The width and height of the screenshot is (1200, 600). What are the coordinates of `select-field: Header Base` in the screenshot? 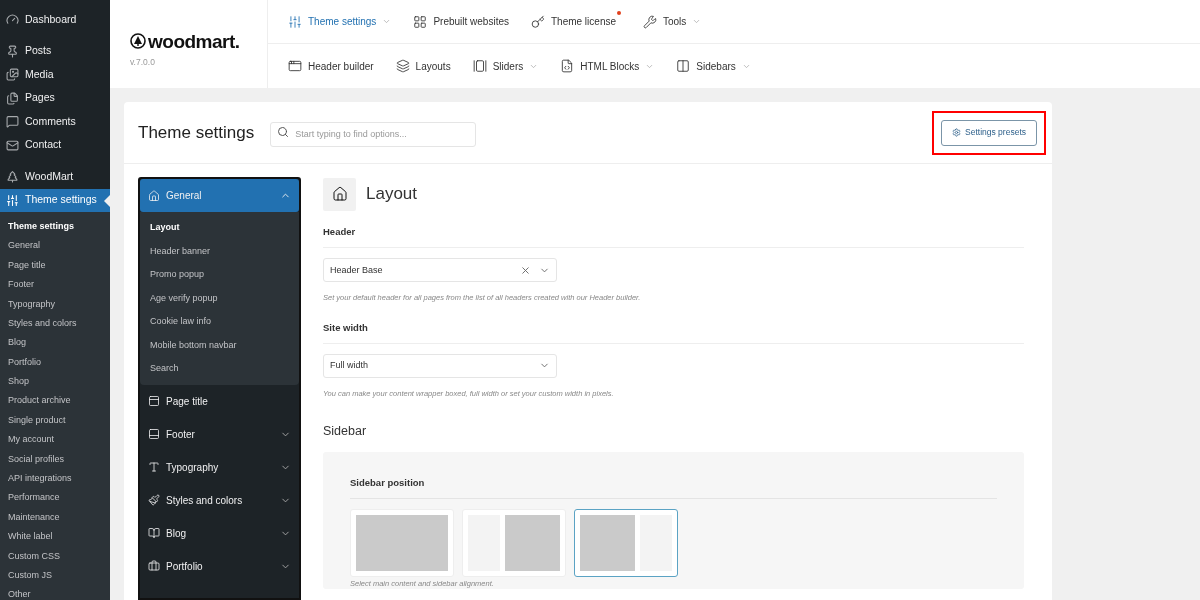 It's located at (440, 270).